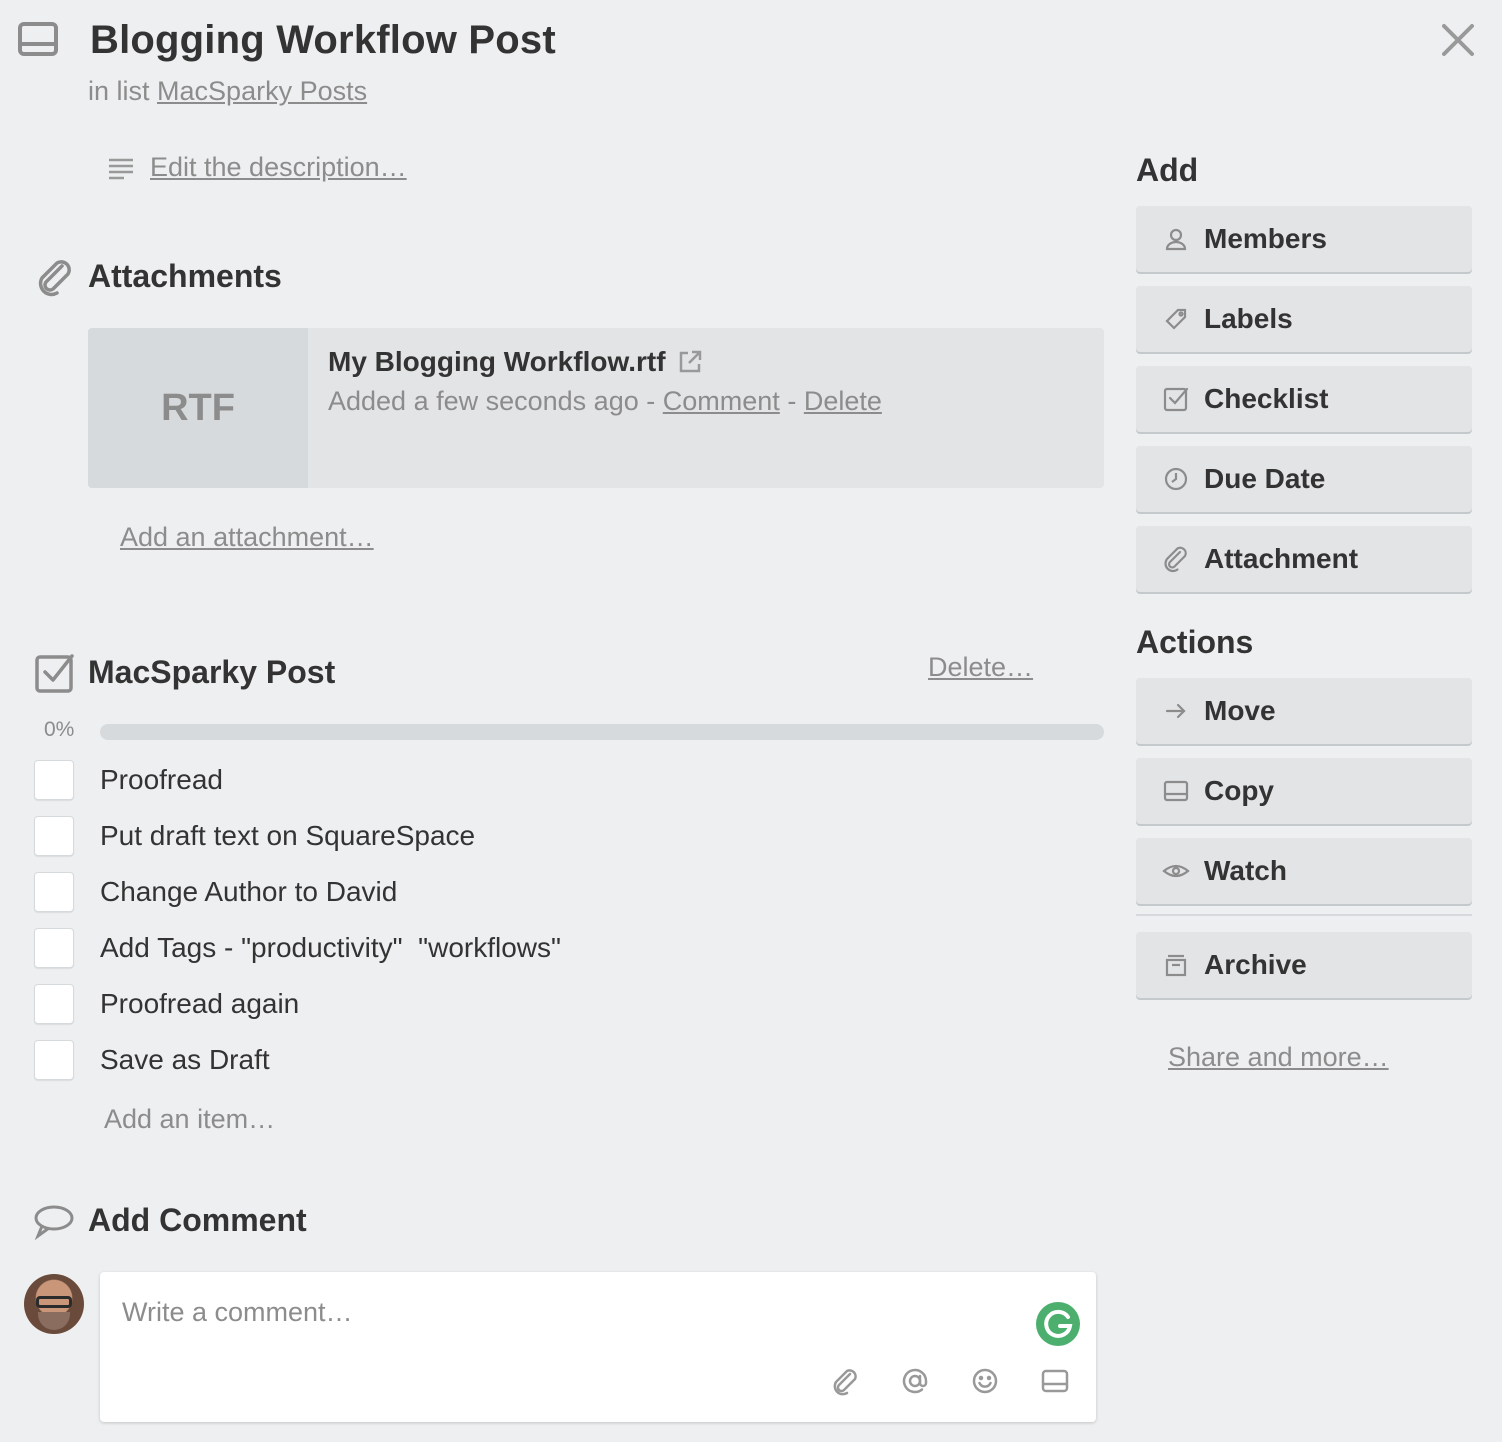 This screenshot has height=1442, width=1502. What do you see at coordinates (1176, 871) in the screenshot?
I see `eye-icon` at bounding box center [1176, 871].